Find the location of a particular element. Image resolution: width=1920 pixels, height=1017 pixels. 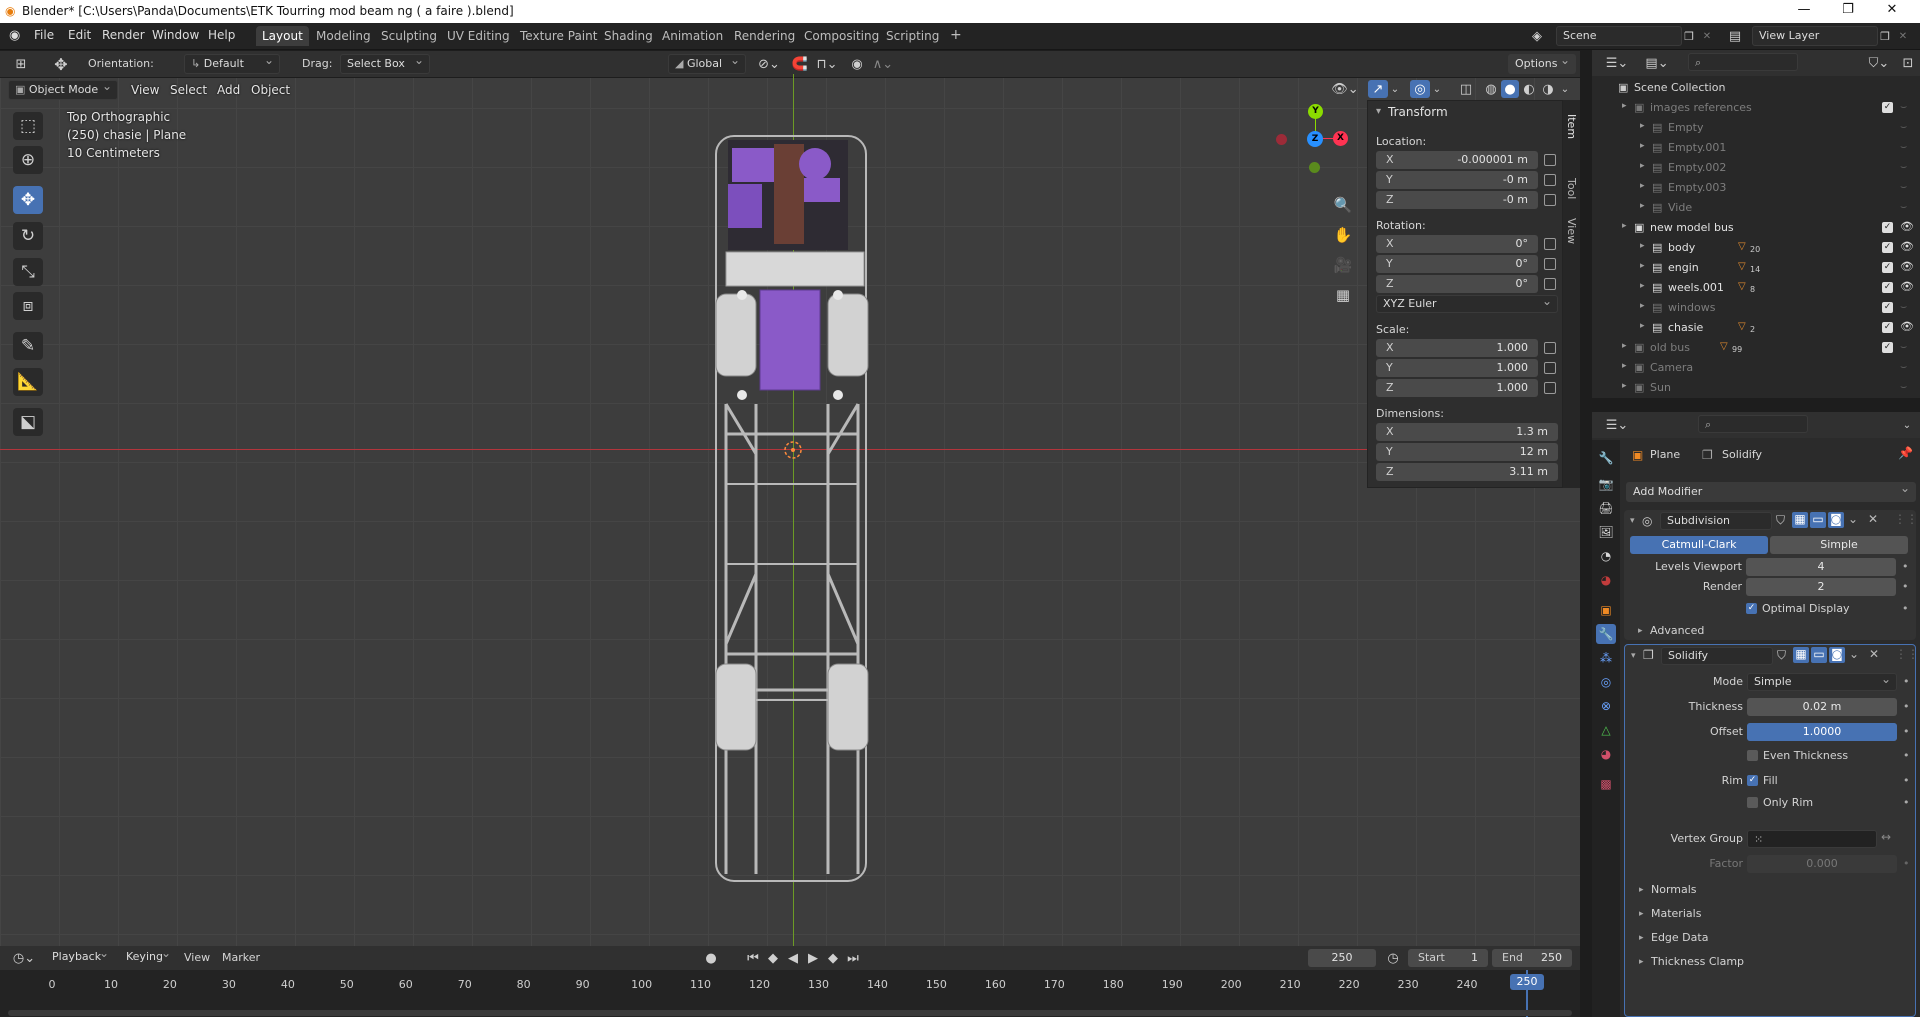

normals-expand-icon: ▸ is located at coordinates (1641, 890).